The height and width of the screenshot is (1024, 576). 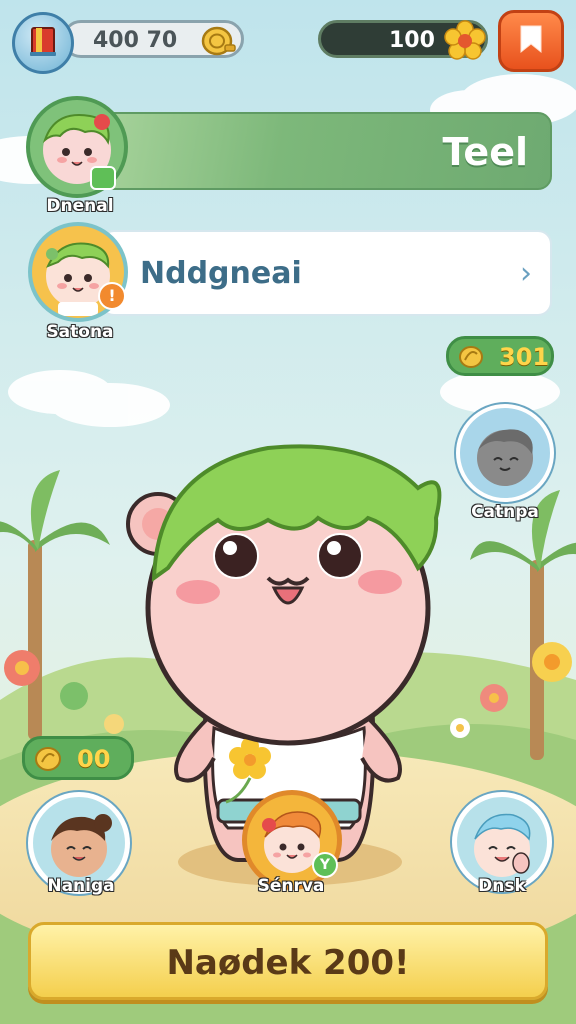 What do you see at coordinates (325, 865) in the screenshot?
I see `check-badge-icon: Y` at bounding box center [325, 865].